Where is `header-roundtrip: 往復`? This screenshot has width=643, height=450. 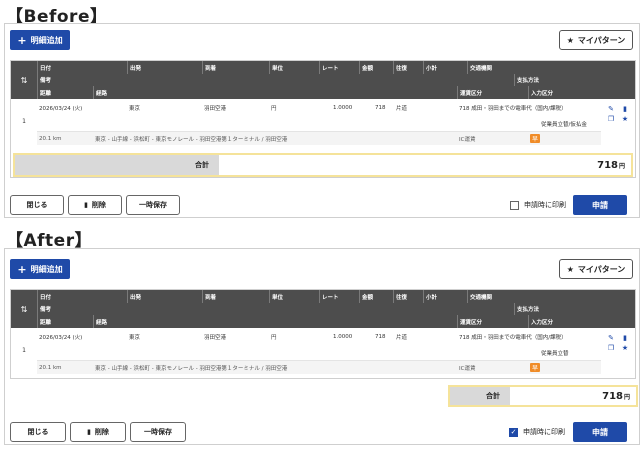 header-roundtrip: 往復 is located at coordinates (408, 296).